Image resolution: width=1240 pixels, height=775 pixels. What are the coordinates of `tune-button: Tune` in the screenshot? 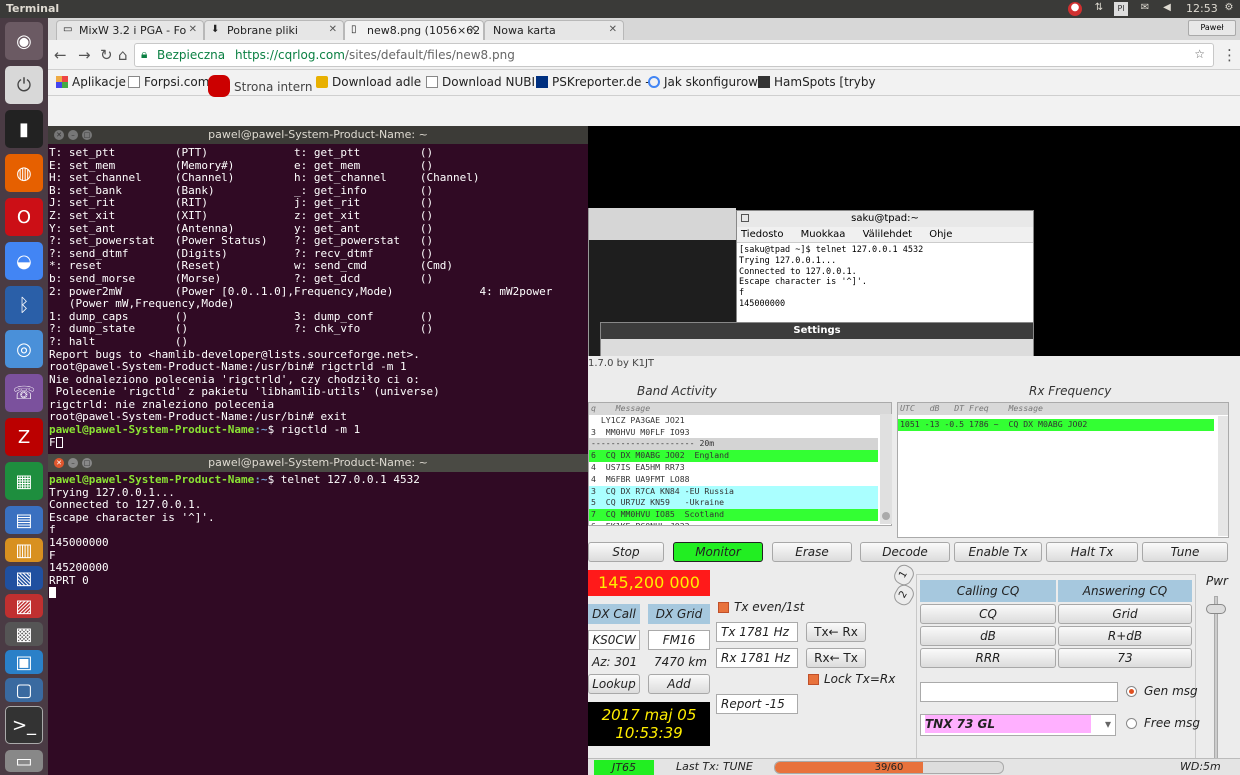 It's located at (1185, 552).